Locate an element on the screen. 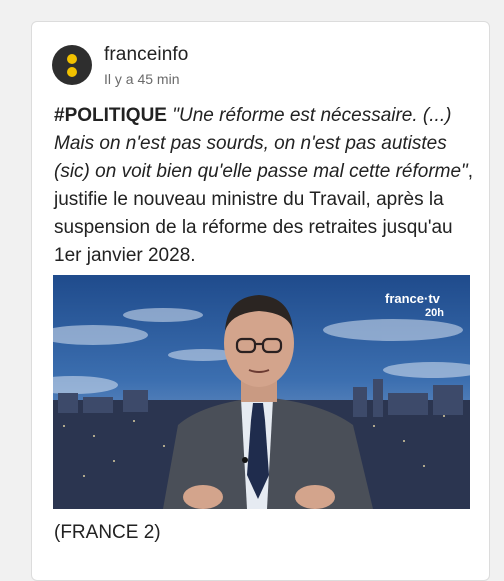 The width and height of the screenshot is (504, 581). franceinfo-logo-avatar is located at coordinates (72, 65).